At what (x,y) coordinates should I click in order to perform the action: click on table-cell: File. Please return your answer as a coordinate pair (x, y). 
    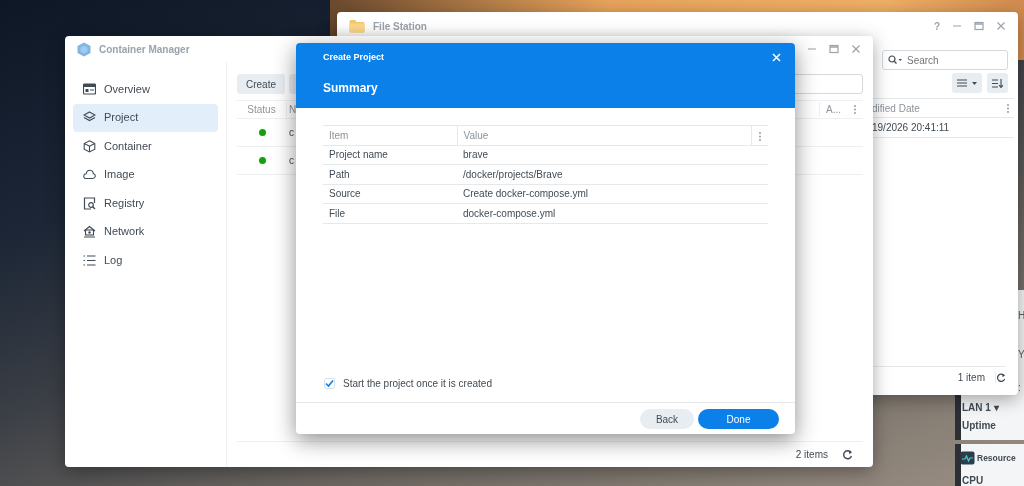
    Looking at the image, I should click on (390, 213).